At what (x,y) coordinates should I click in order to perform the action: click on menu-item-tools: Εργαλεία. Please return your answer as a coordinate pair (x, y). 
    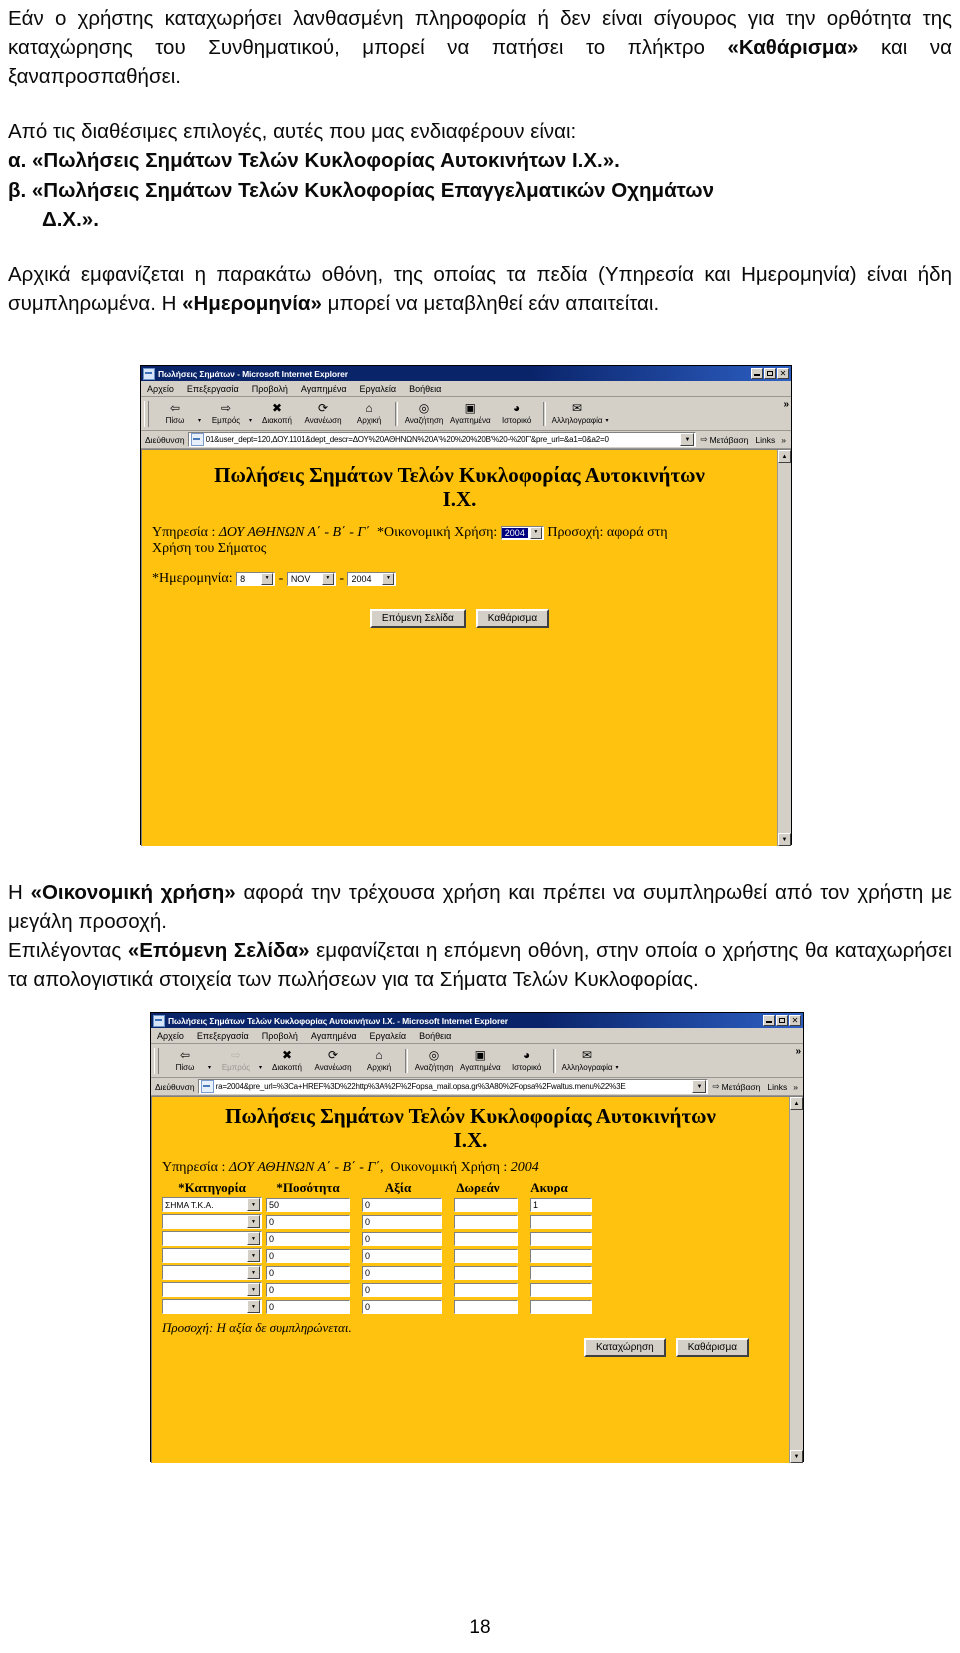
    Looking at the image, I should click on (378, 389).